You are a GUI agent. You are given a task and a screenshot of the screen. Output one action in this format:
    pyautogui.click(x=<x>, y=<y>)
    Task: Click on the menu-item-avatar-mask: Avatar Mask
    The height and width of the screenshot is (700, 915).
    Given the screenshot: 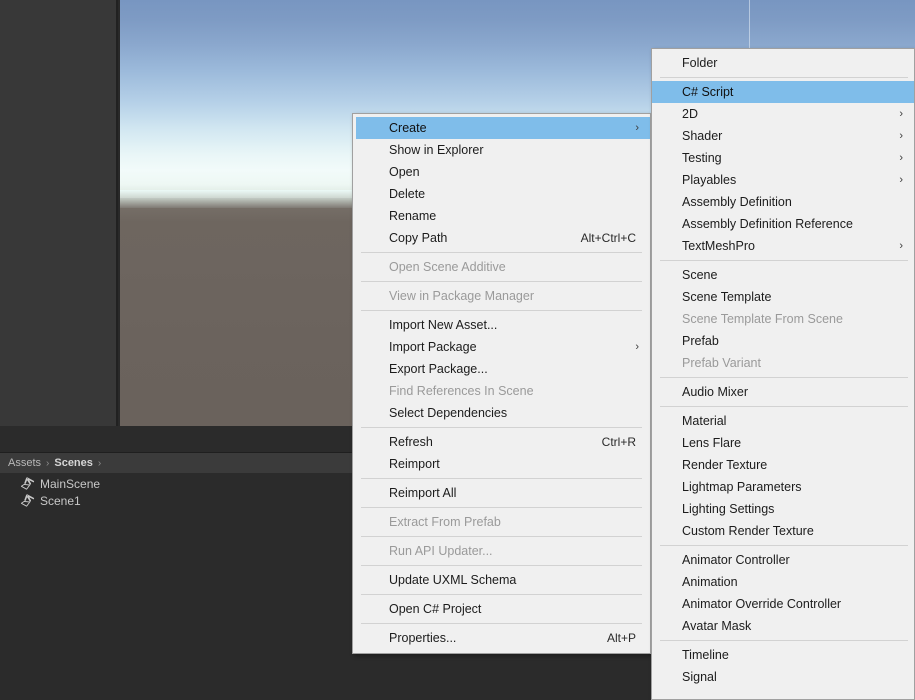 What is the action you would take?
    pyautogui.click(x=783, y=626)
    